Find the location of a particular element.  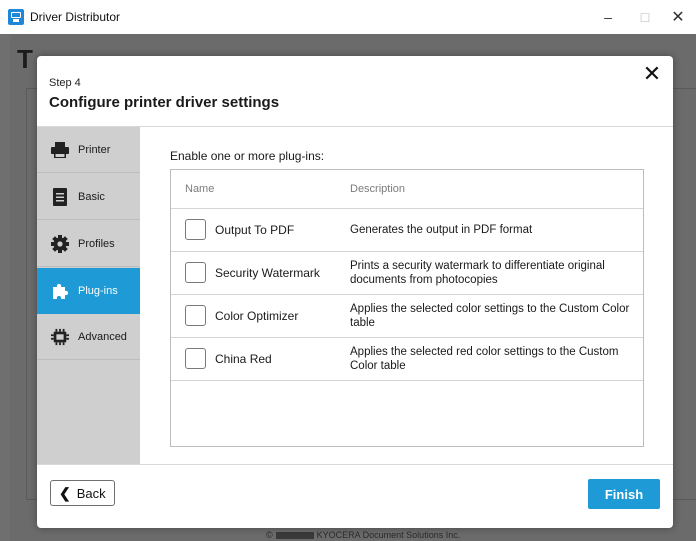

sidebar-item-printer: Printer is located at coordinates (88, 150).